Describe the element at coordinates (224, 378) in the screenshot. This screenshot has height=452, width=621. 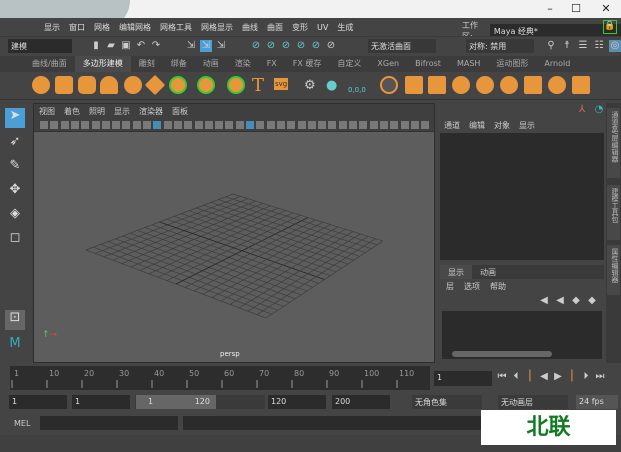
I see `time-slider: 11020304050607080901001101` at that location.